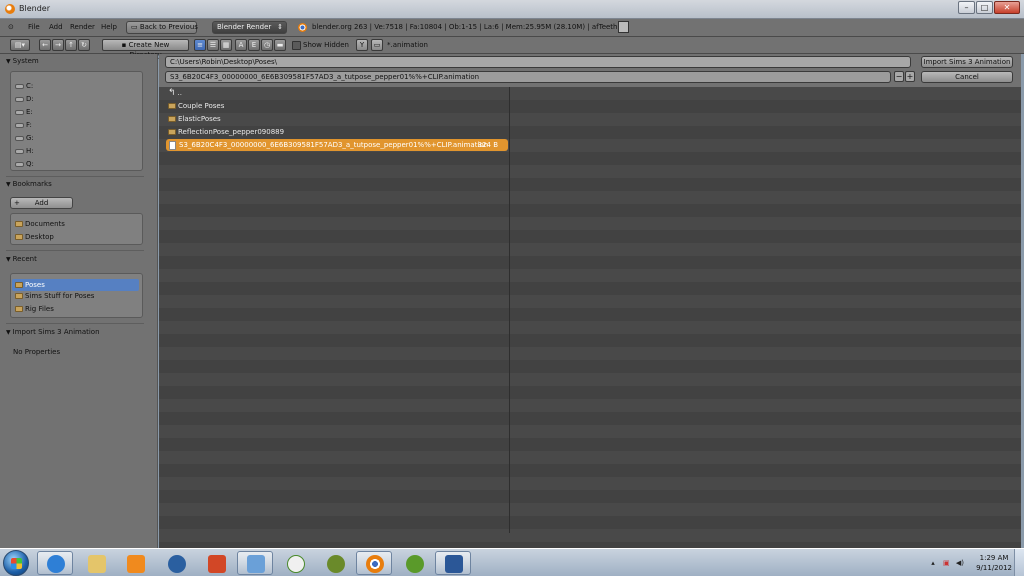 This screenshot has height=576, width=1024. What do you see at coordinates (623, 27) in the screenshot?
I see `screenshot-icon` at bounding box center [623, 27].